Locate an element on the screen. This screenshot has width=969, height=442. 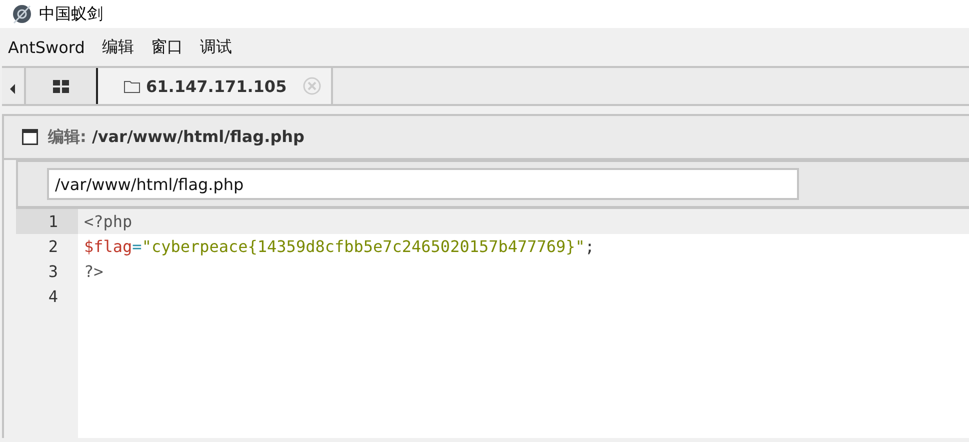
window-title: 中国蚁剑 is located at coordinates (71, 14).